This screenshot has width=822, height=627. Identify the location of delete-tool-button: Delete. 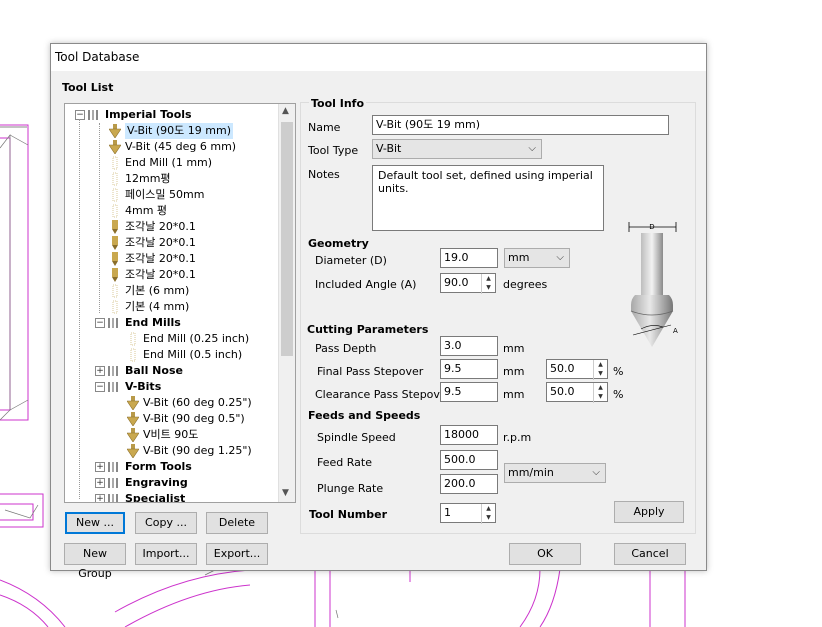
(237, 523).